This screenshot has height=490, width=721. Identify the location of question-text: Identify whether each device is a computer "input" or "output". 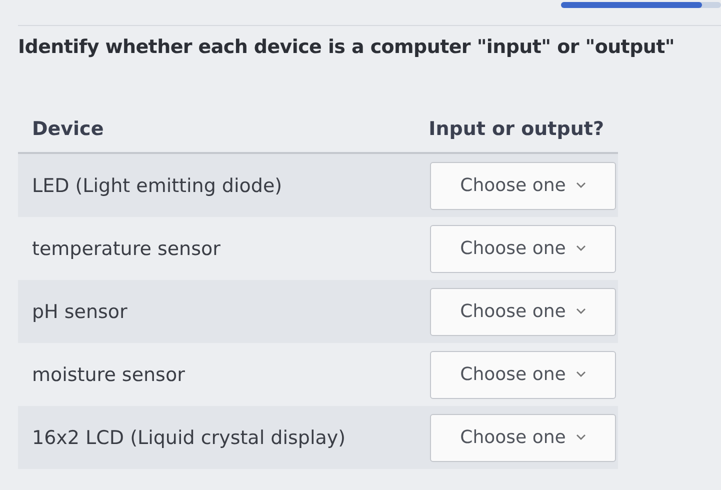
(347, 47).